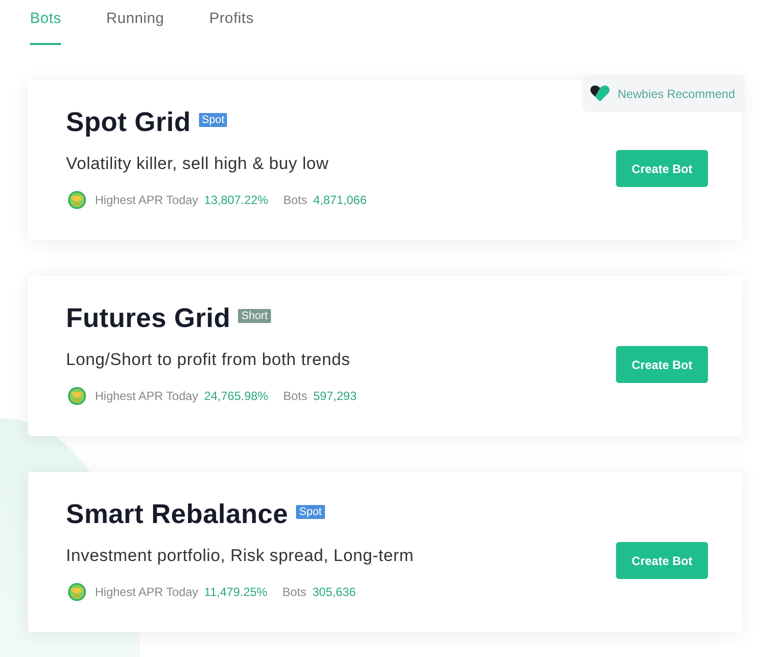 The image size is (768, 657). Describe the element at coordinates (254, 316) in the screenshot. I see `market-tag: Short` at that location.